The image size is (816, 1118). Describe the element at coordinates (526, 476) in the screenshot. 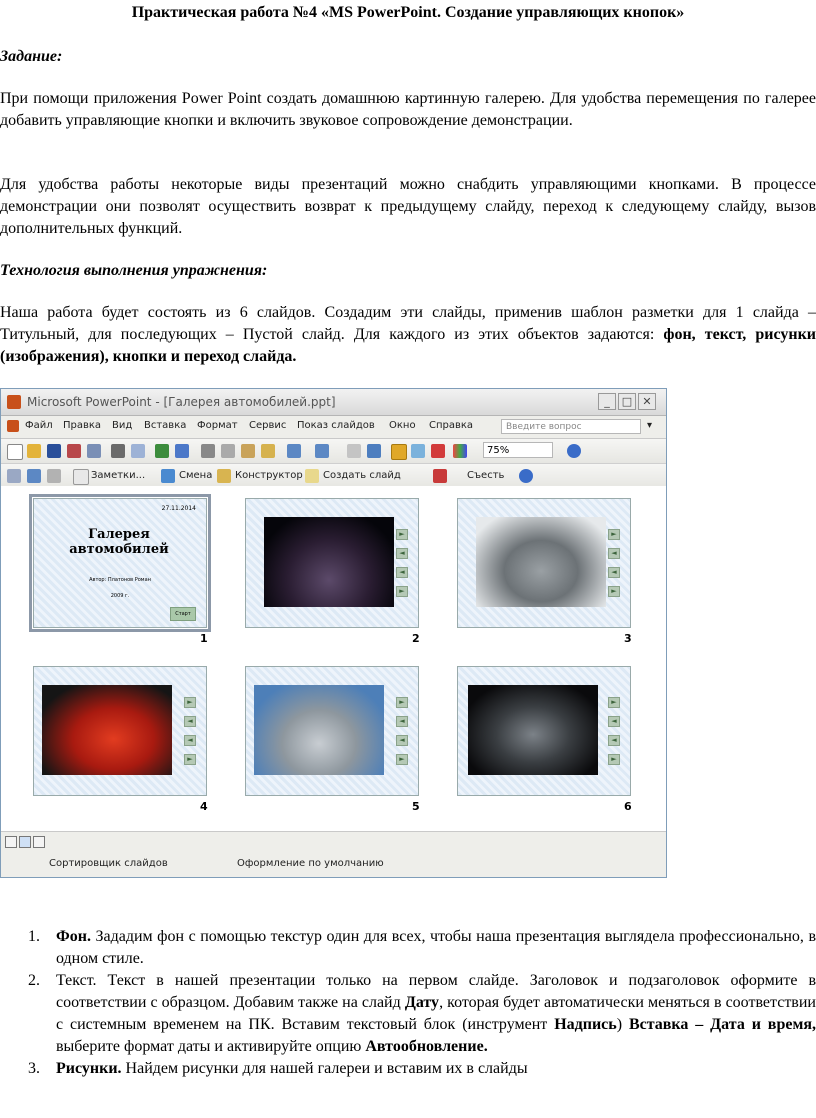

I see `toolbar-help-icon` at that location.